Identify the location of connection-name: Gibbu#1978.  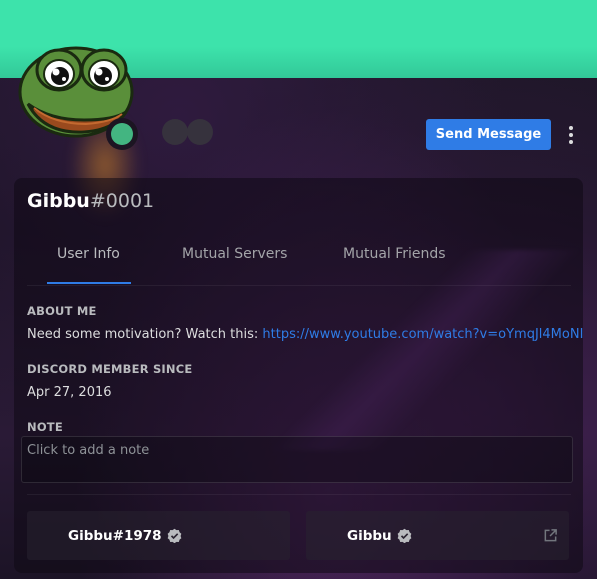
(115, 535).